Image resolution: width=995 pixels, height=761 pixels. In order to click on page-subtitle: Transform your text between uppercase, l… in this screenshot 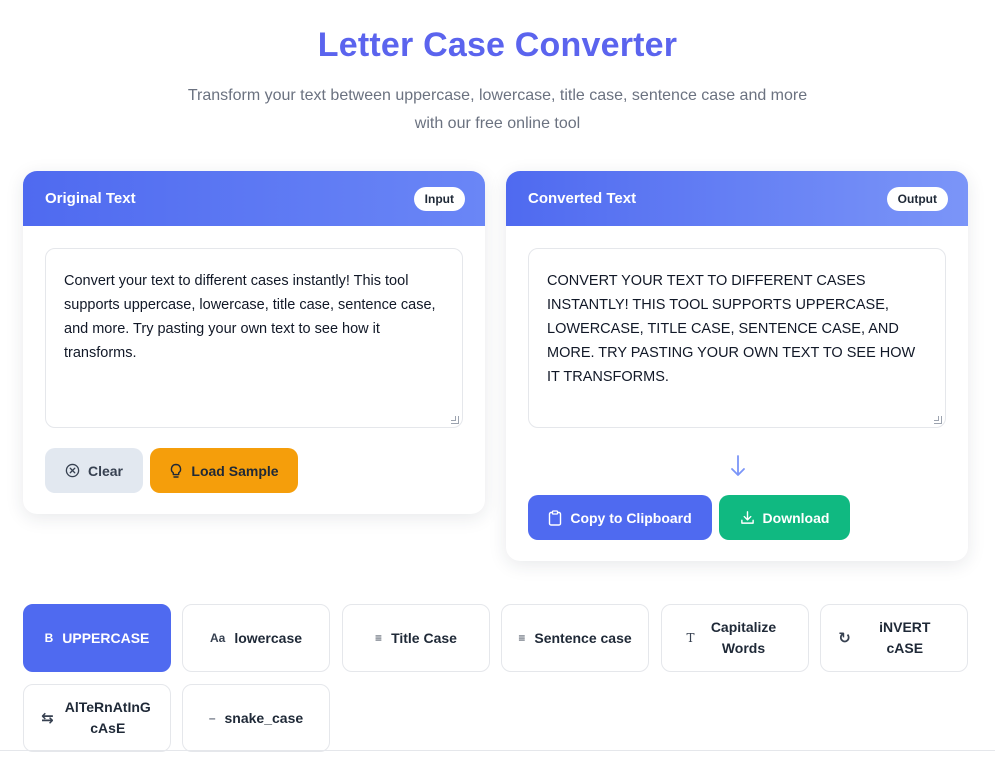, I will do `click(497, 109)`.